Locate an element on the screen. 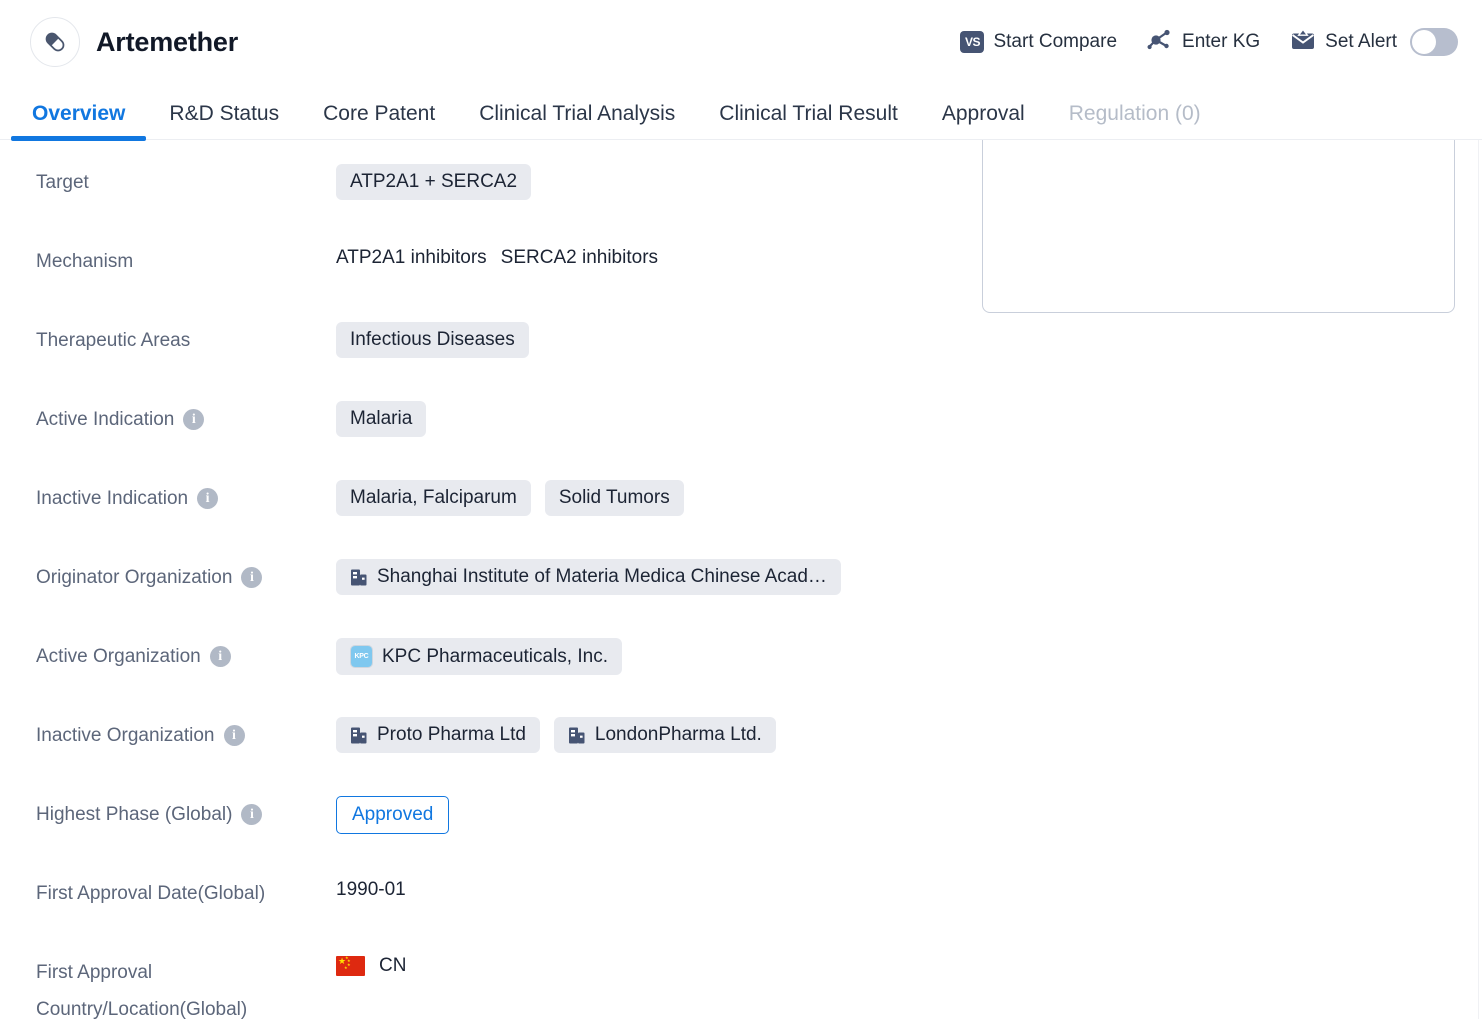 This screenshot has width=1482, height=1019. tag-target: ATP2A1 + SERCA2 is located at coordinates (434, 182).